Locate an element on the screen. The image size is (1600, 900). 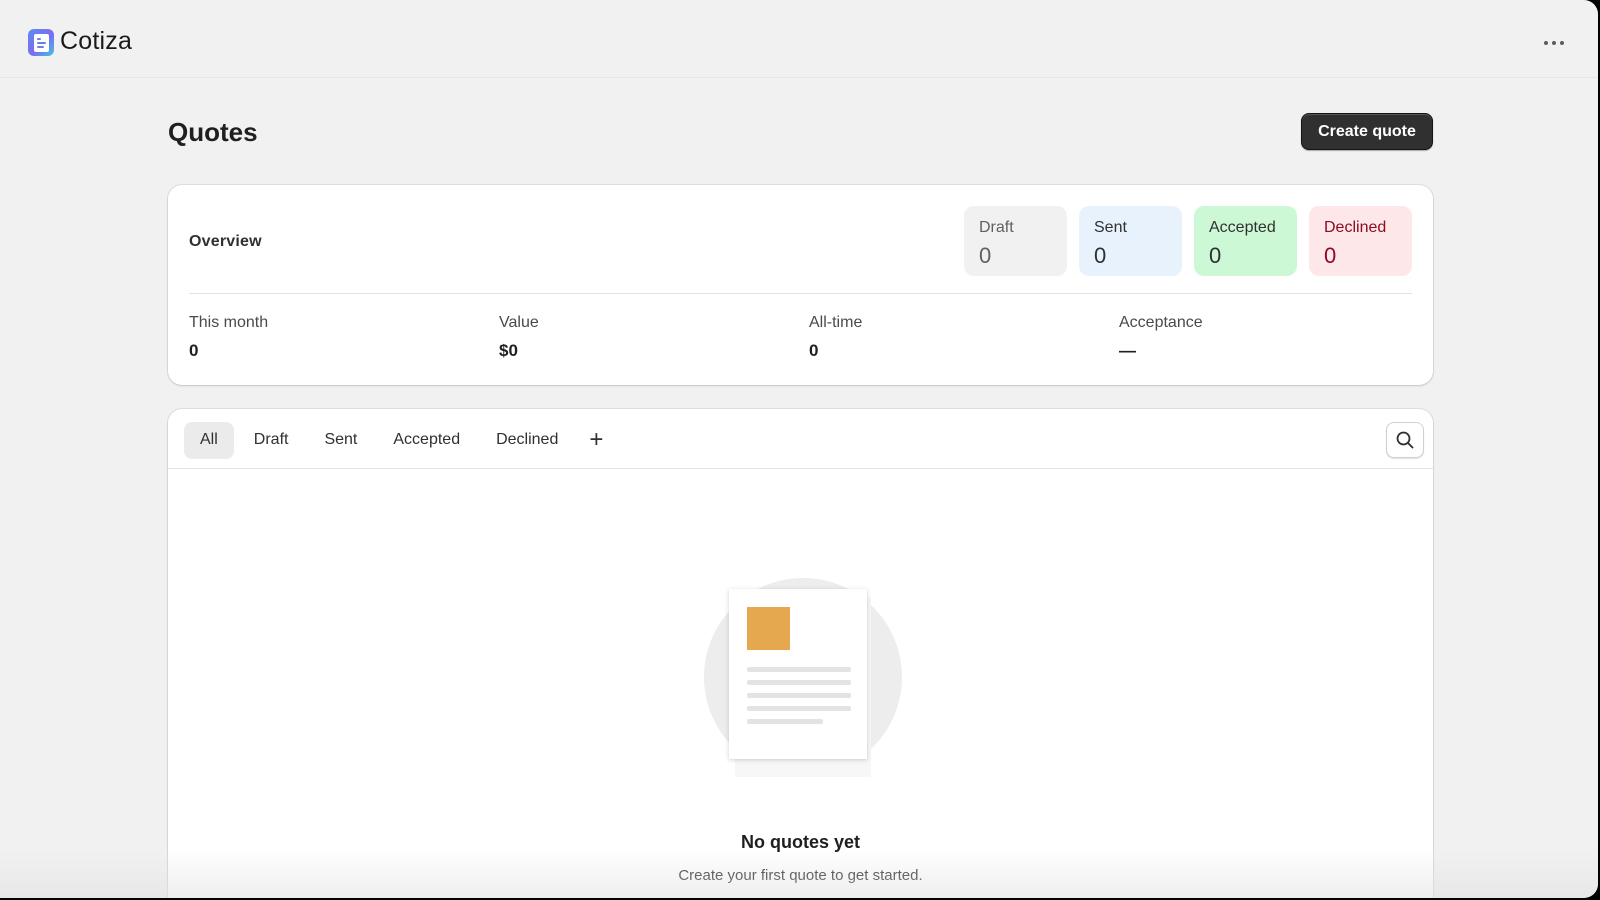
metric-value-total: Value $0 is located at coordinates (519, 337).